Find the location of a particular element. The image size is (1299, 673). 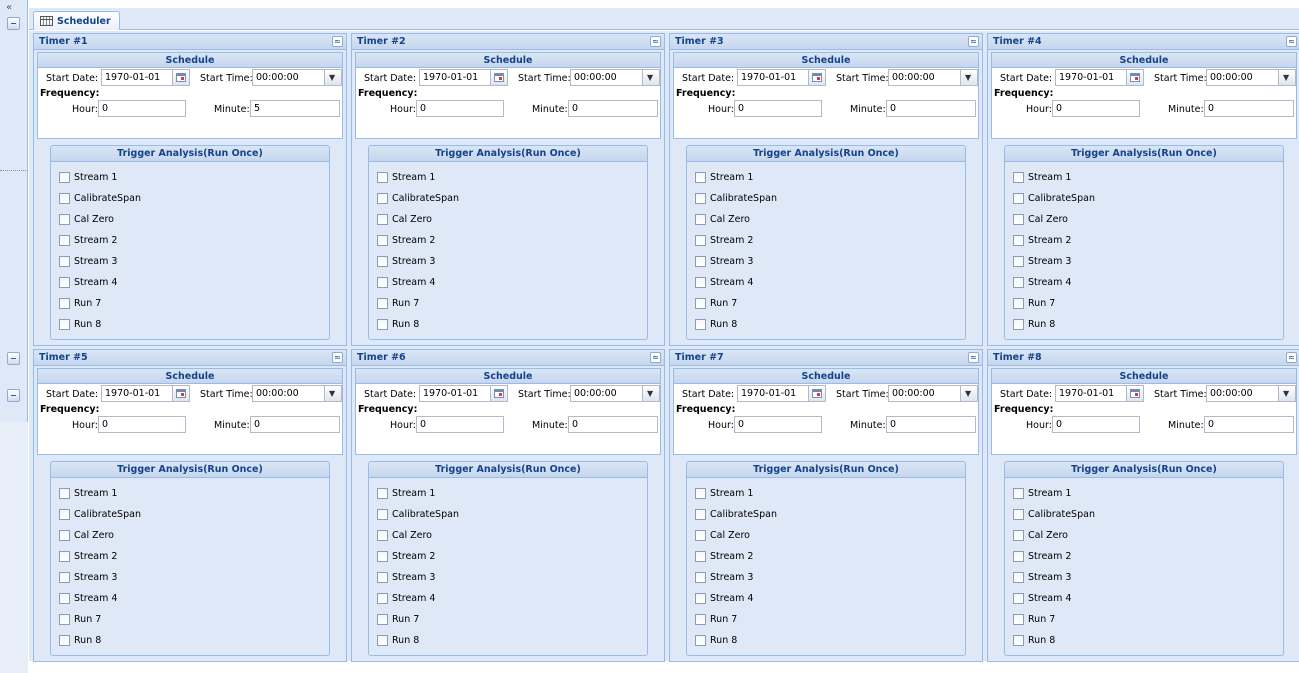

collapse-tool-icon is located at coordinates (13, 23).